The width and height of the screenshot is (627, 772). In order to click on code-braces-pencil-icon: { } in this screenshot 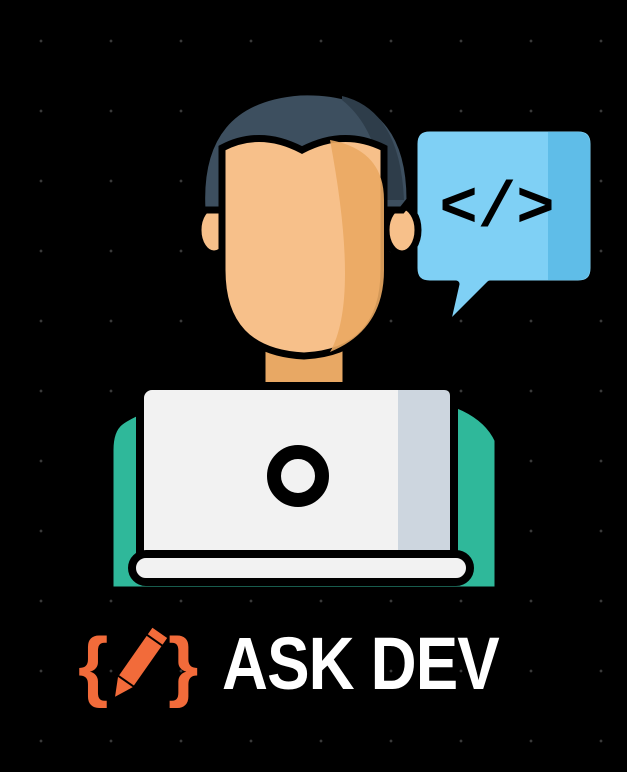, I will do `click(138, 665)`.